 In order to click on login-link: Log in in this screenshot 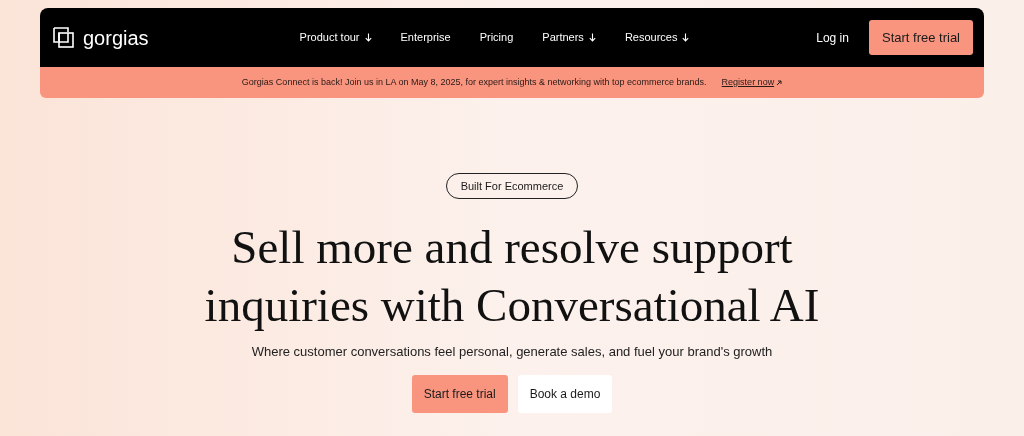, I will do `click(832, 37)`.